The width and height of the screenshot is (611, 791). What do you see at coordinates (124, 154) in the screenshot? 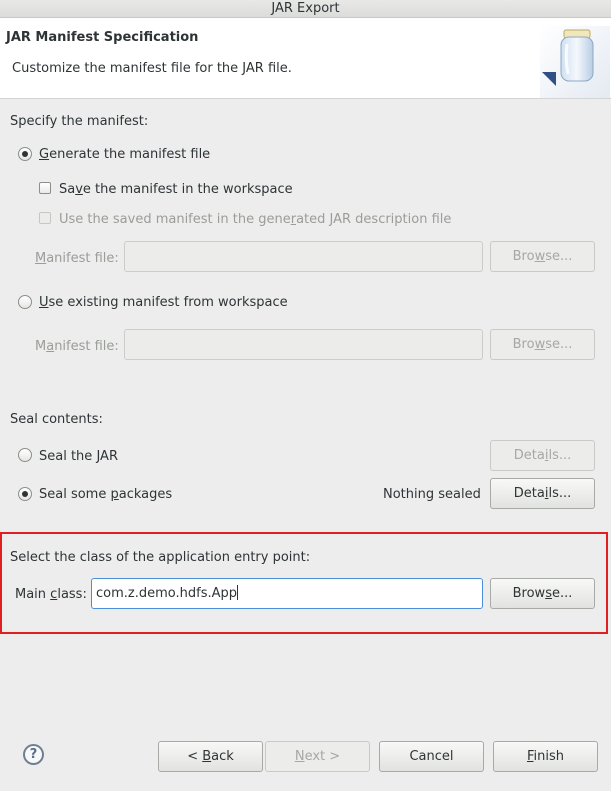
I see `generate-manifest-label: Generate the manifest file` at bounding box center [124, 154].